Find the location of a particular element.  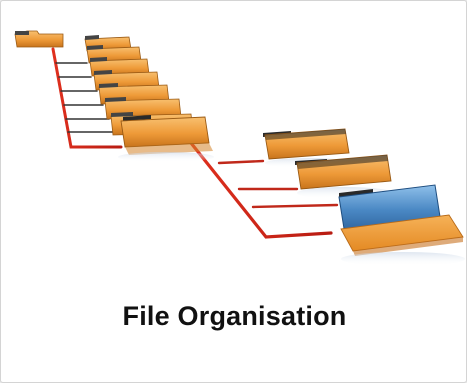

open-folder-icon is located at coordinates (401, 225).